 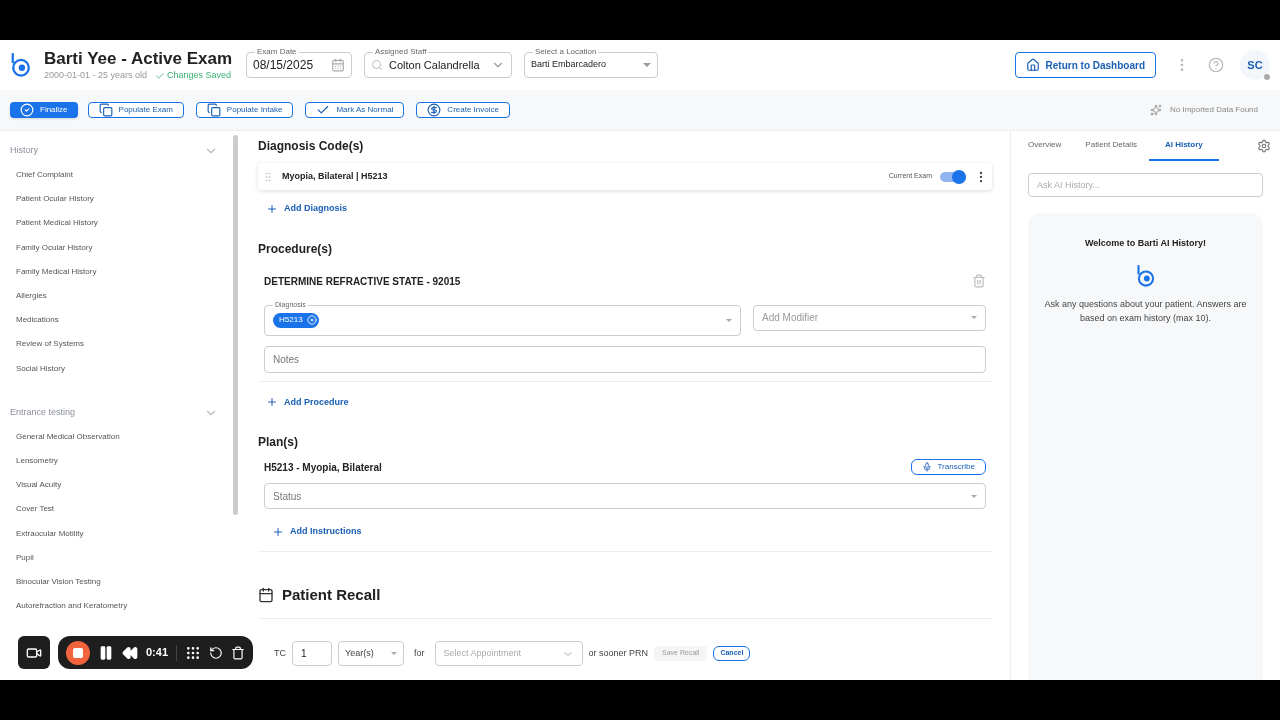 What do you see at coordinates (120, 199) in the screenshot?
I see `sidebar-item: Patient Ocular History` at bounding box center [120, 199].